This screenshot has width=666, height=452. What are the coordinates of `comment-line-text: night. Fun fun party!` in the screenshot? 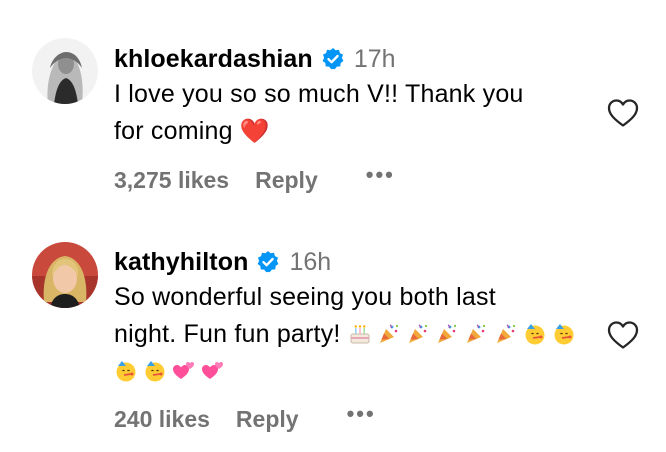 It's located at (227, 334).